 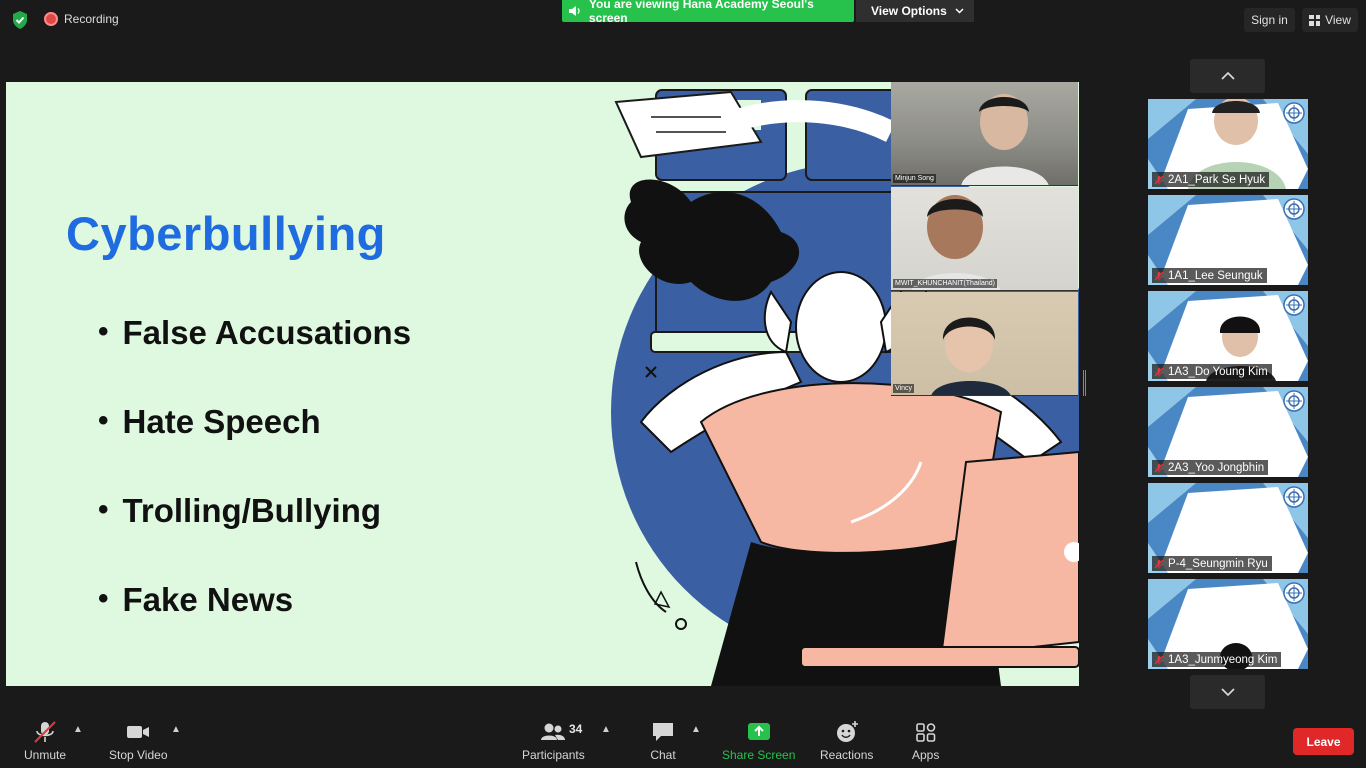 What do you see at coordinates (1215, 275) in the screenshot?
I see `participant-name: 1A1_Lee Seunguk` at bounding box center [1215, 275].